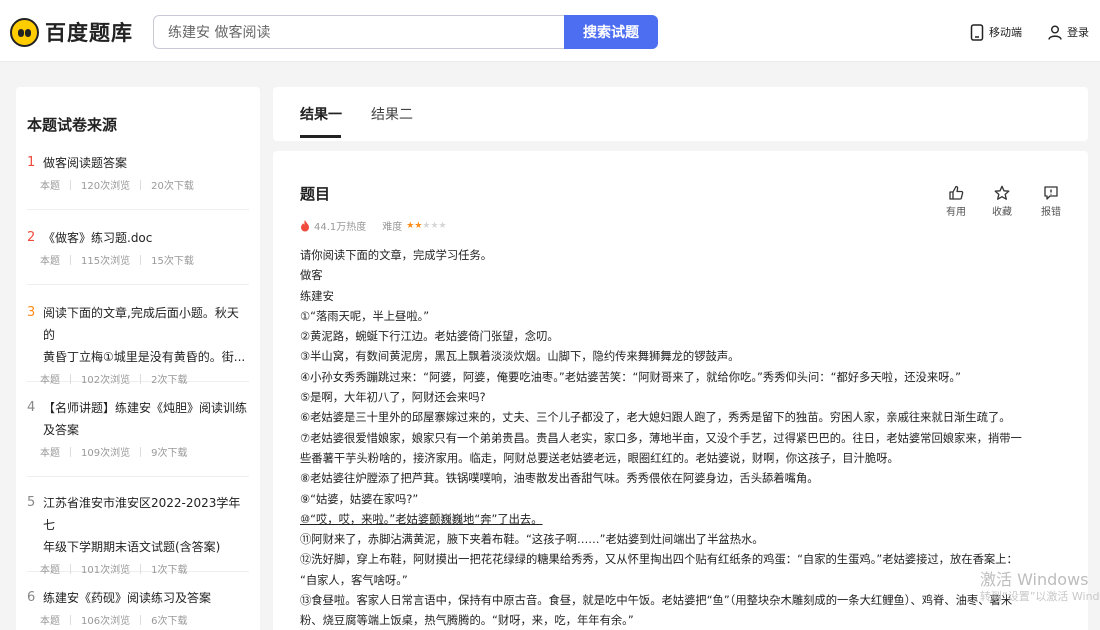 The width and height of the screenshot is (1100, 630). What do you see at coordinates (1040, 596) in the screenshot?
I see `windows-activation-hint: 转到“设置”以激活 Windows。` at bounding box center [1040, 596].